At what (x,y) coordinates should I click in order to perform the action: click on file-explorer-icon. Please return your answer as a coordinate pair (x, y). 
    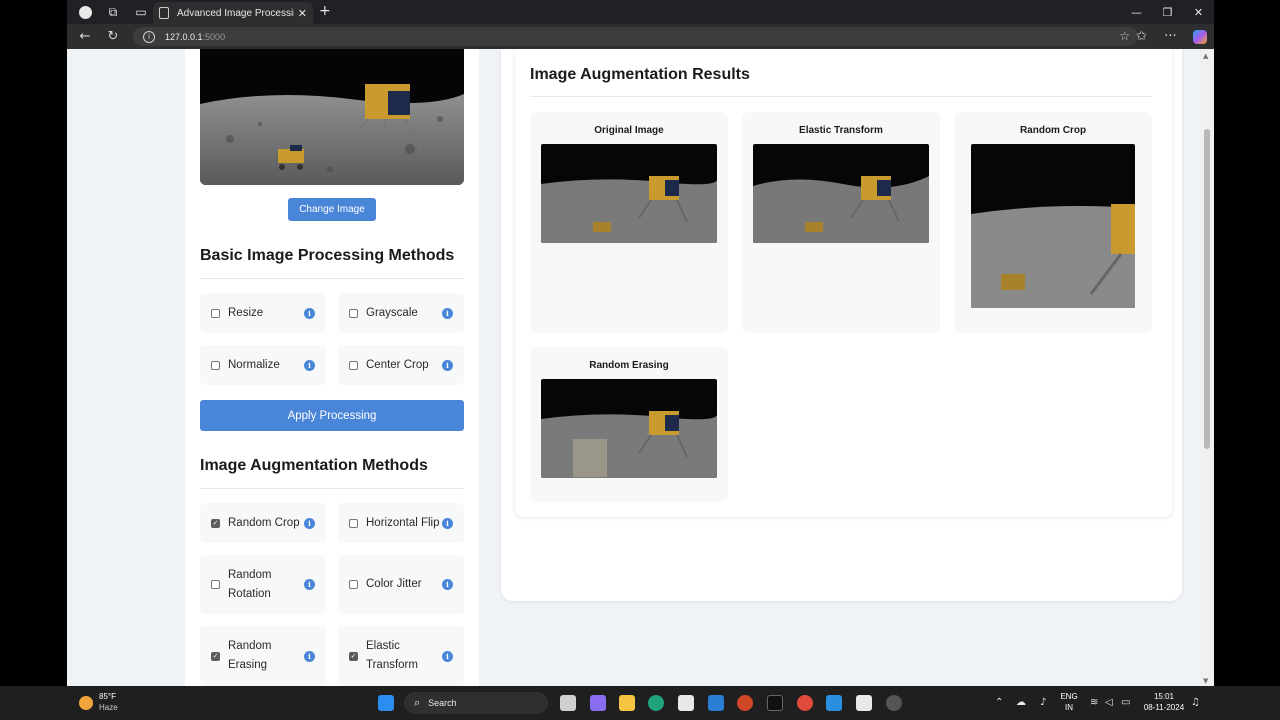
    Looking at the image, I should click on (627, 703).